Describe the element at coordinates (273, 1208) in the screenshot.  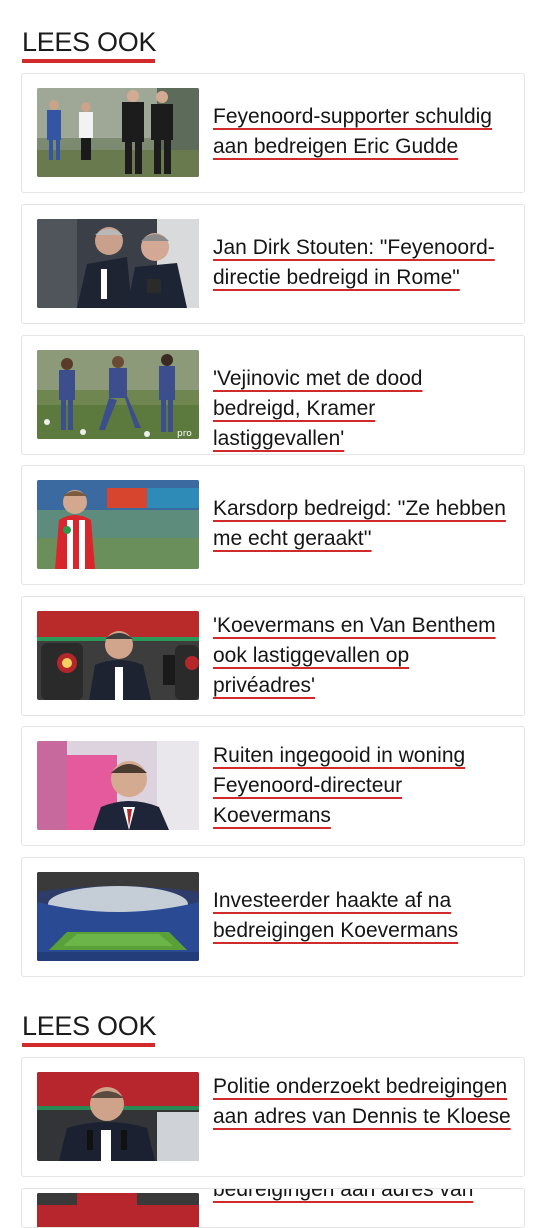
I see `article-card: bedreigingen aan adres van` at that location.